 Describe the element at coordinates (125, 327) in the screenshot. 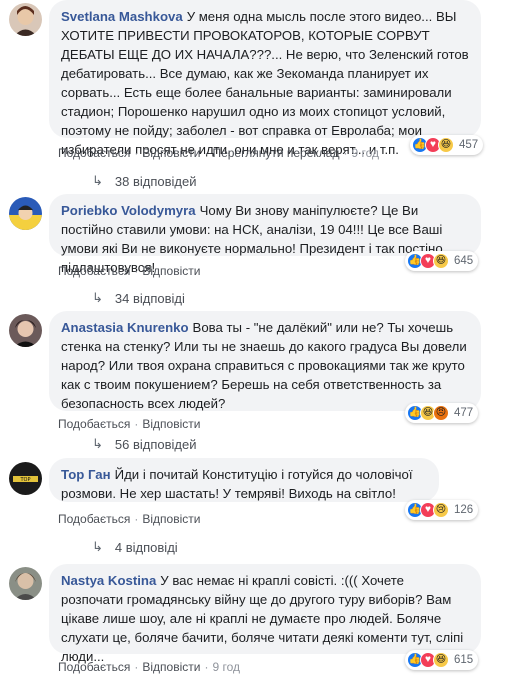

I see `comment-author: Anastasia Knurenko` at that location.